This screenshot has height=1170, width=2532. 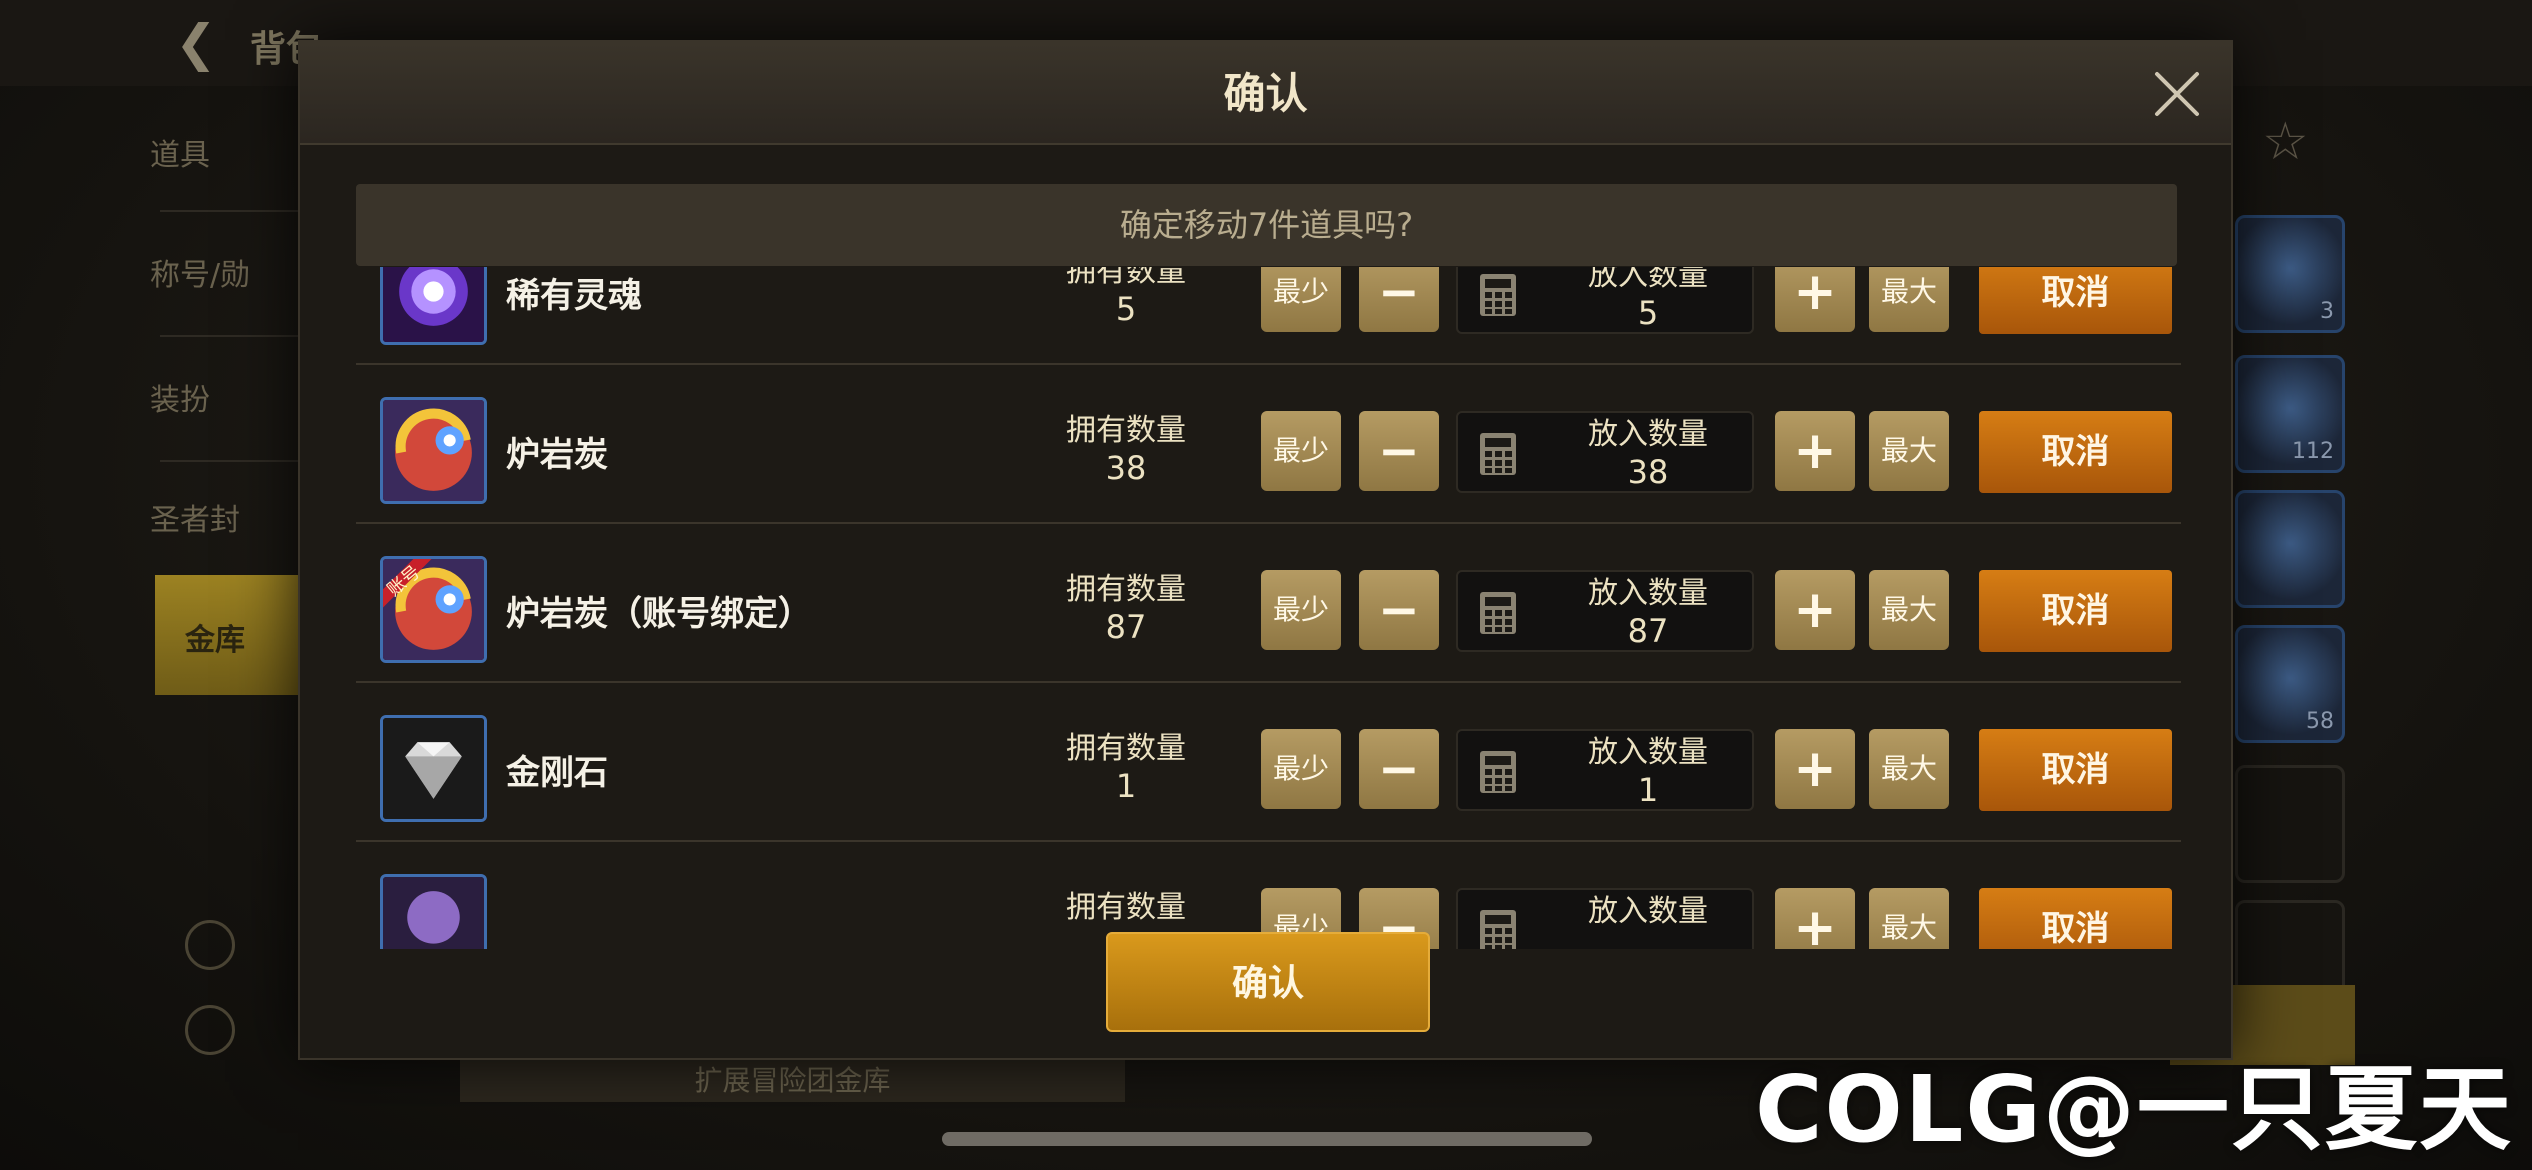 What do you see at coordinates (225, 517) in the screenshot?
I see `background-sidebar-item: 圣者封` at bounding box center [225, 517].